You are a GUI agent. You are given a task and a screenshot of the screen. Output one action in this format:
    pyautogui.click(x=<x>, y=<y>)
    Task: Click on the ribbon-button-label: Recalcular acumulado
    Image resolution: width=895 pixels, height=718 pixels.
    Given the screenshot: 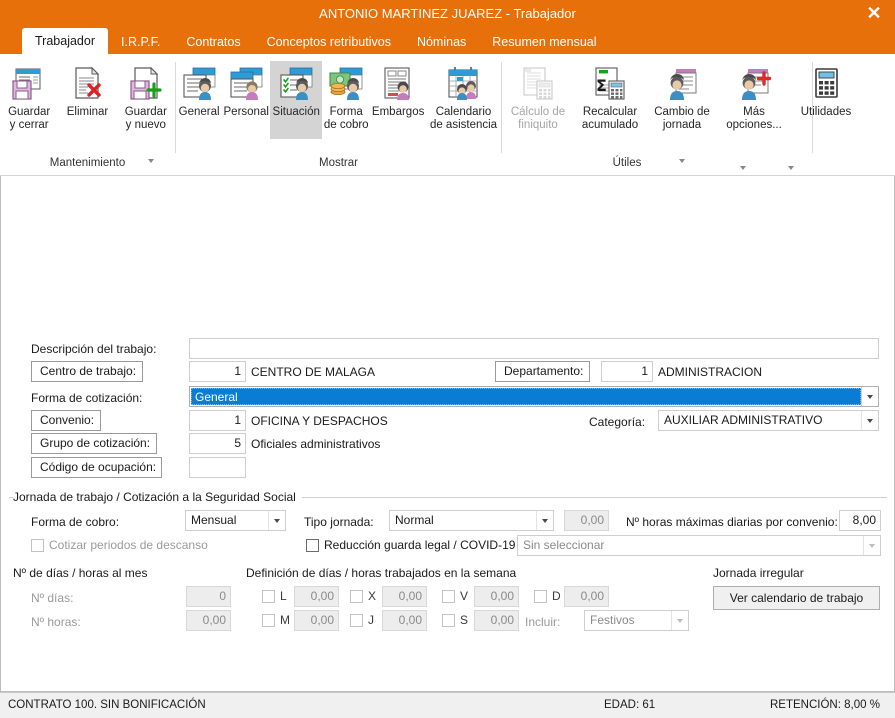 What is the action you would take?
    pyautogui.click(x=610, y=118)
    